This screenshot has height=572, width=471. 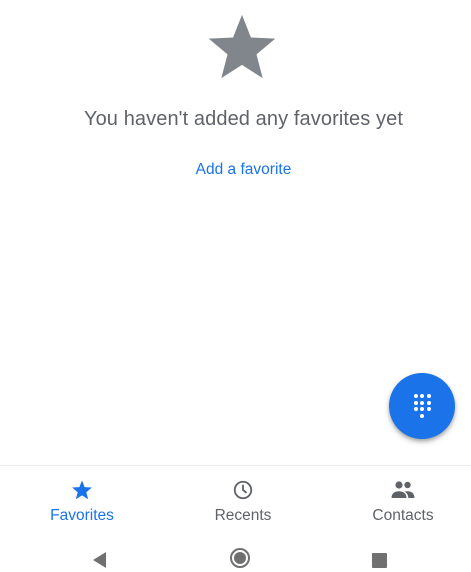 I want to click on dialpad-button, so click(x=422, y=406).